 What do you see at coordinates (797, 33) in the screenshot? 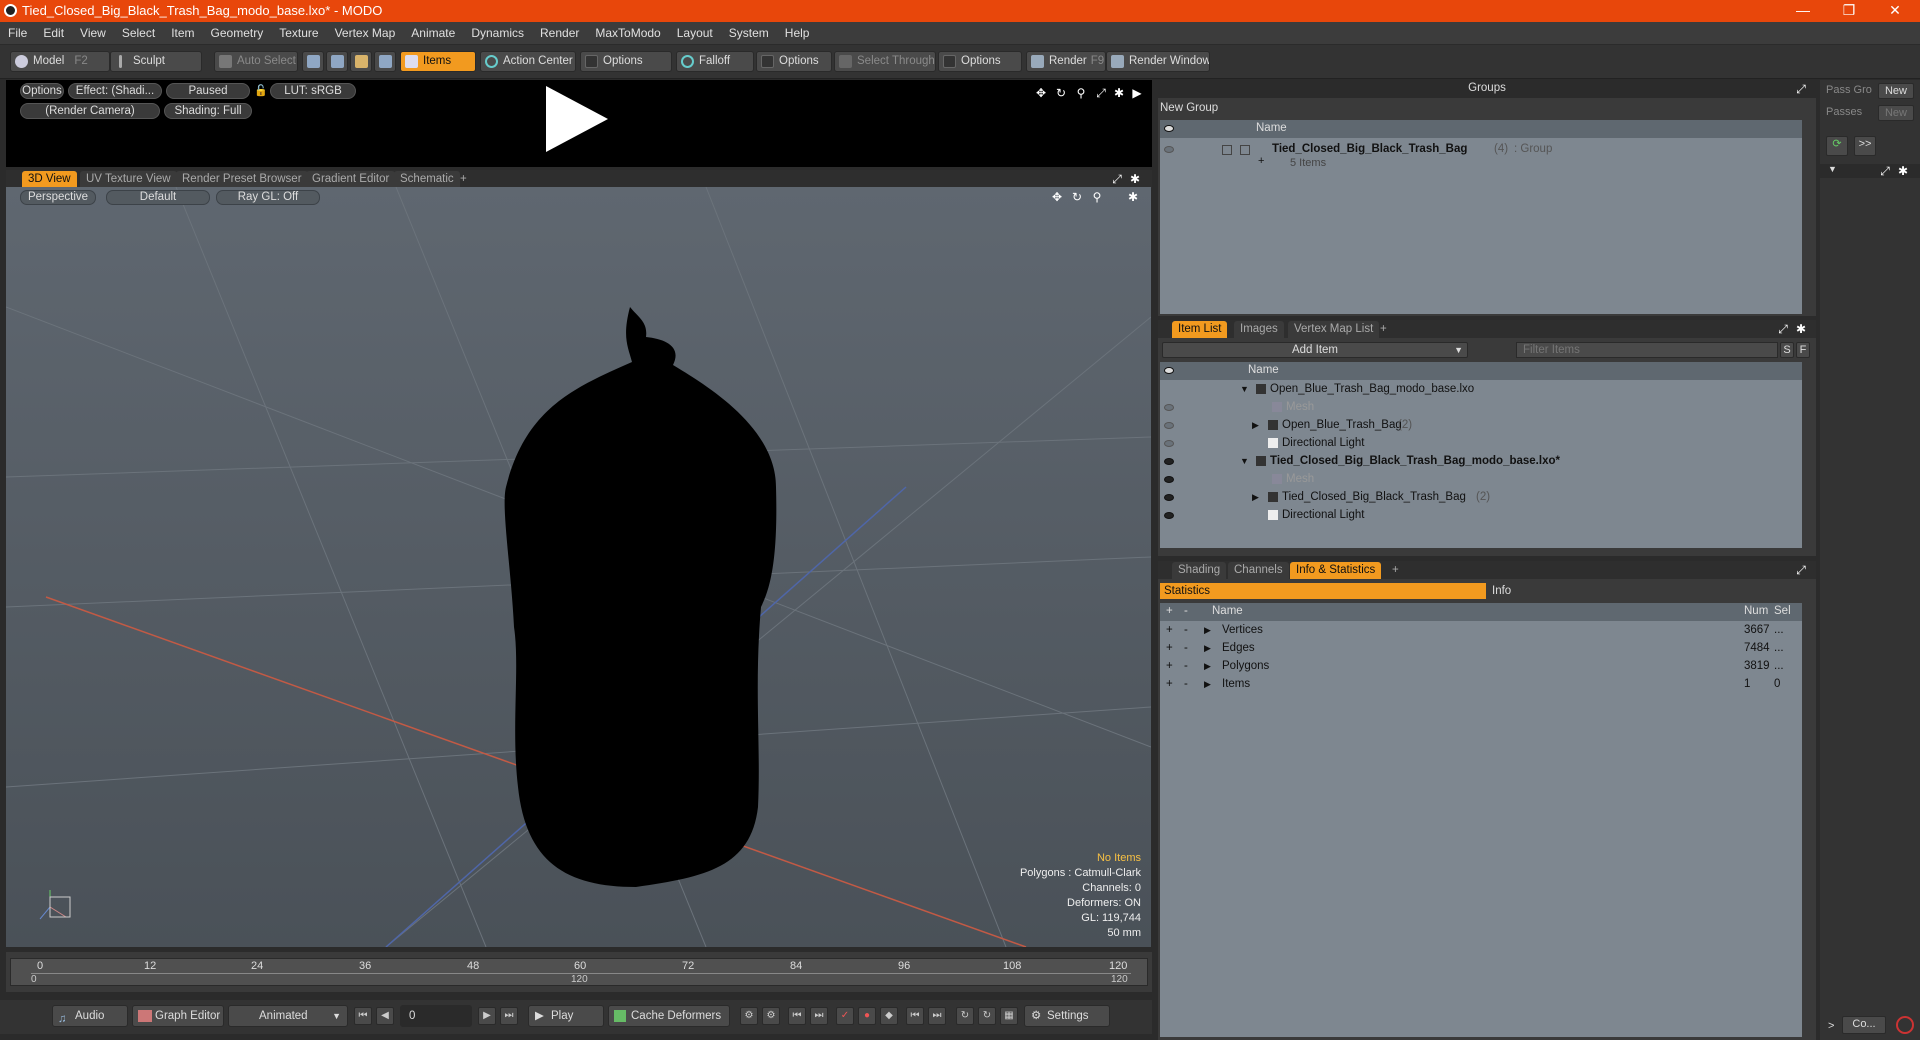
I see `menu-help: Help` at bounding box center [797, 33].